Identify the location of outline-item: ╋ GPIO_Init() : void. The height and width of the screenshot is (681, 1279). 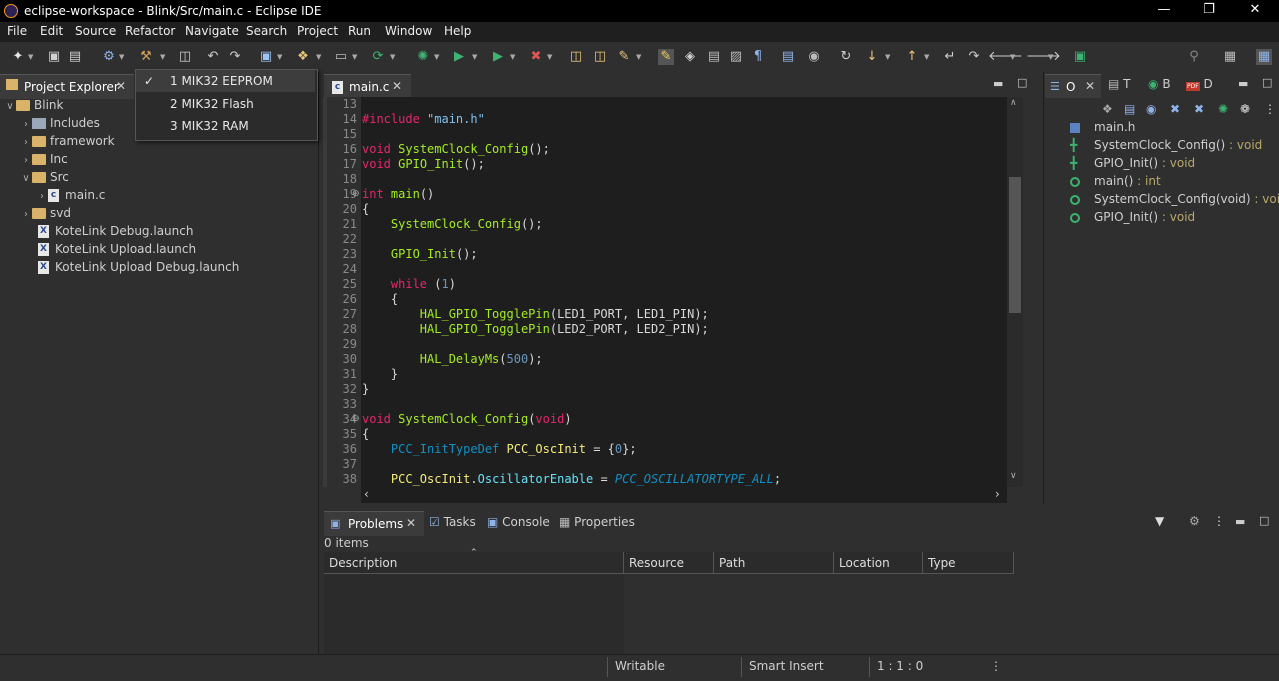
(1132, 163).